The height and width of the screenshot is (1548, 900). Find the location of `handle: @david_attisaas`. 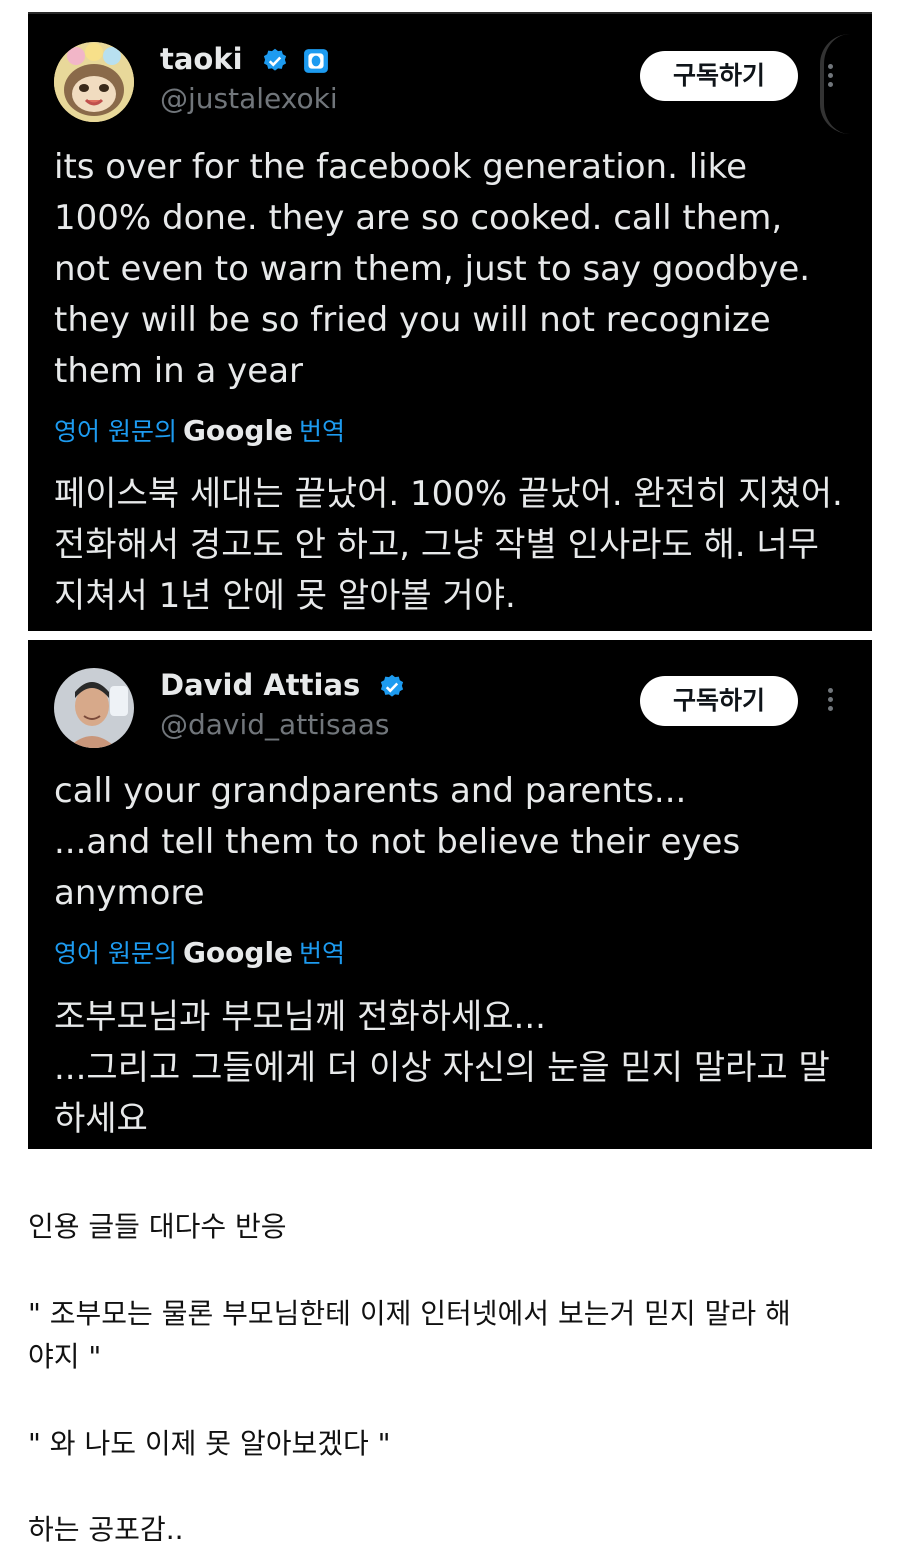

handle: @david_attisaas is located at coordinates (274, 724).